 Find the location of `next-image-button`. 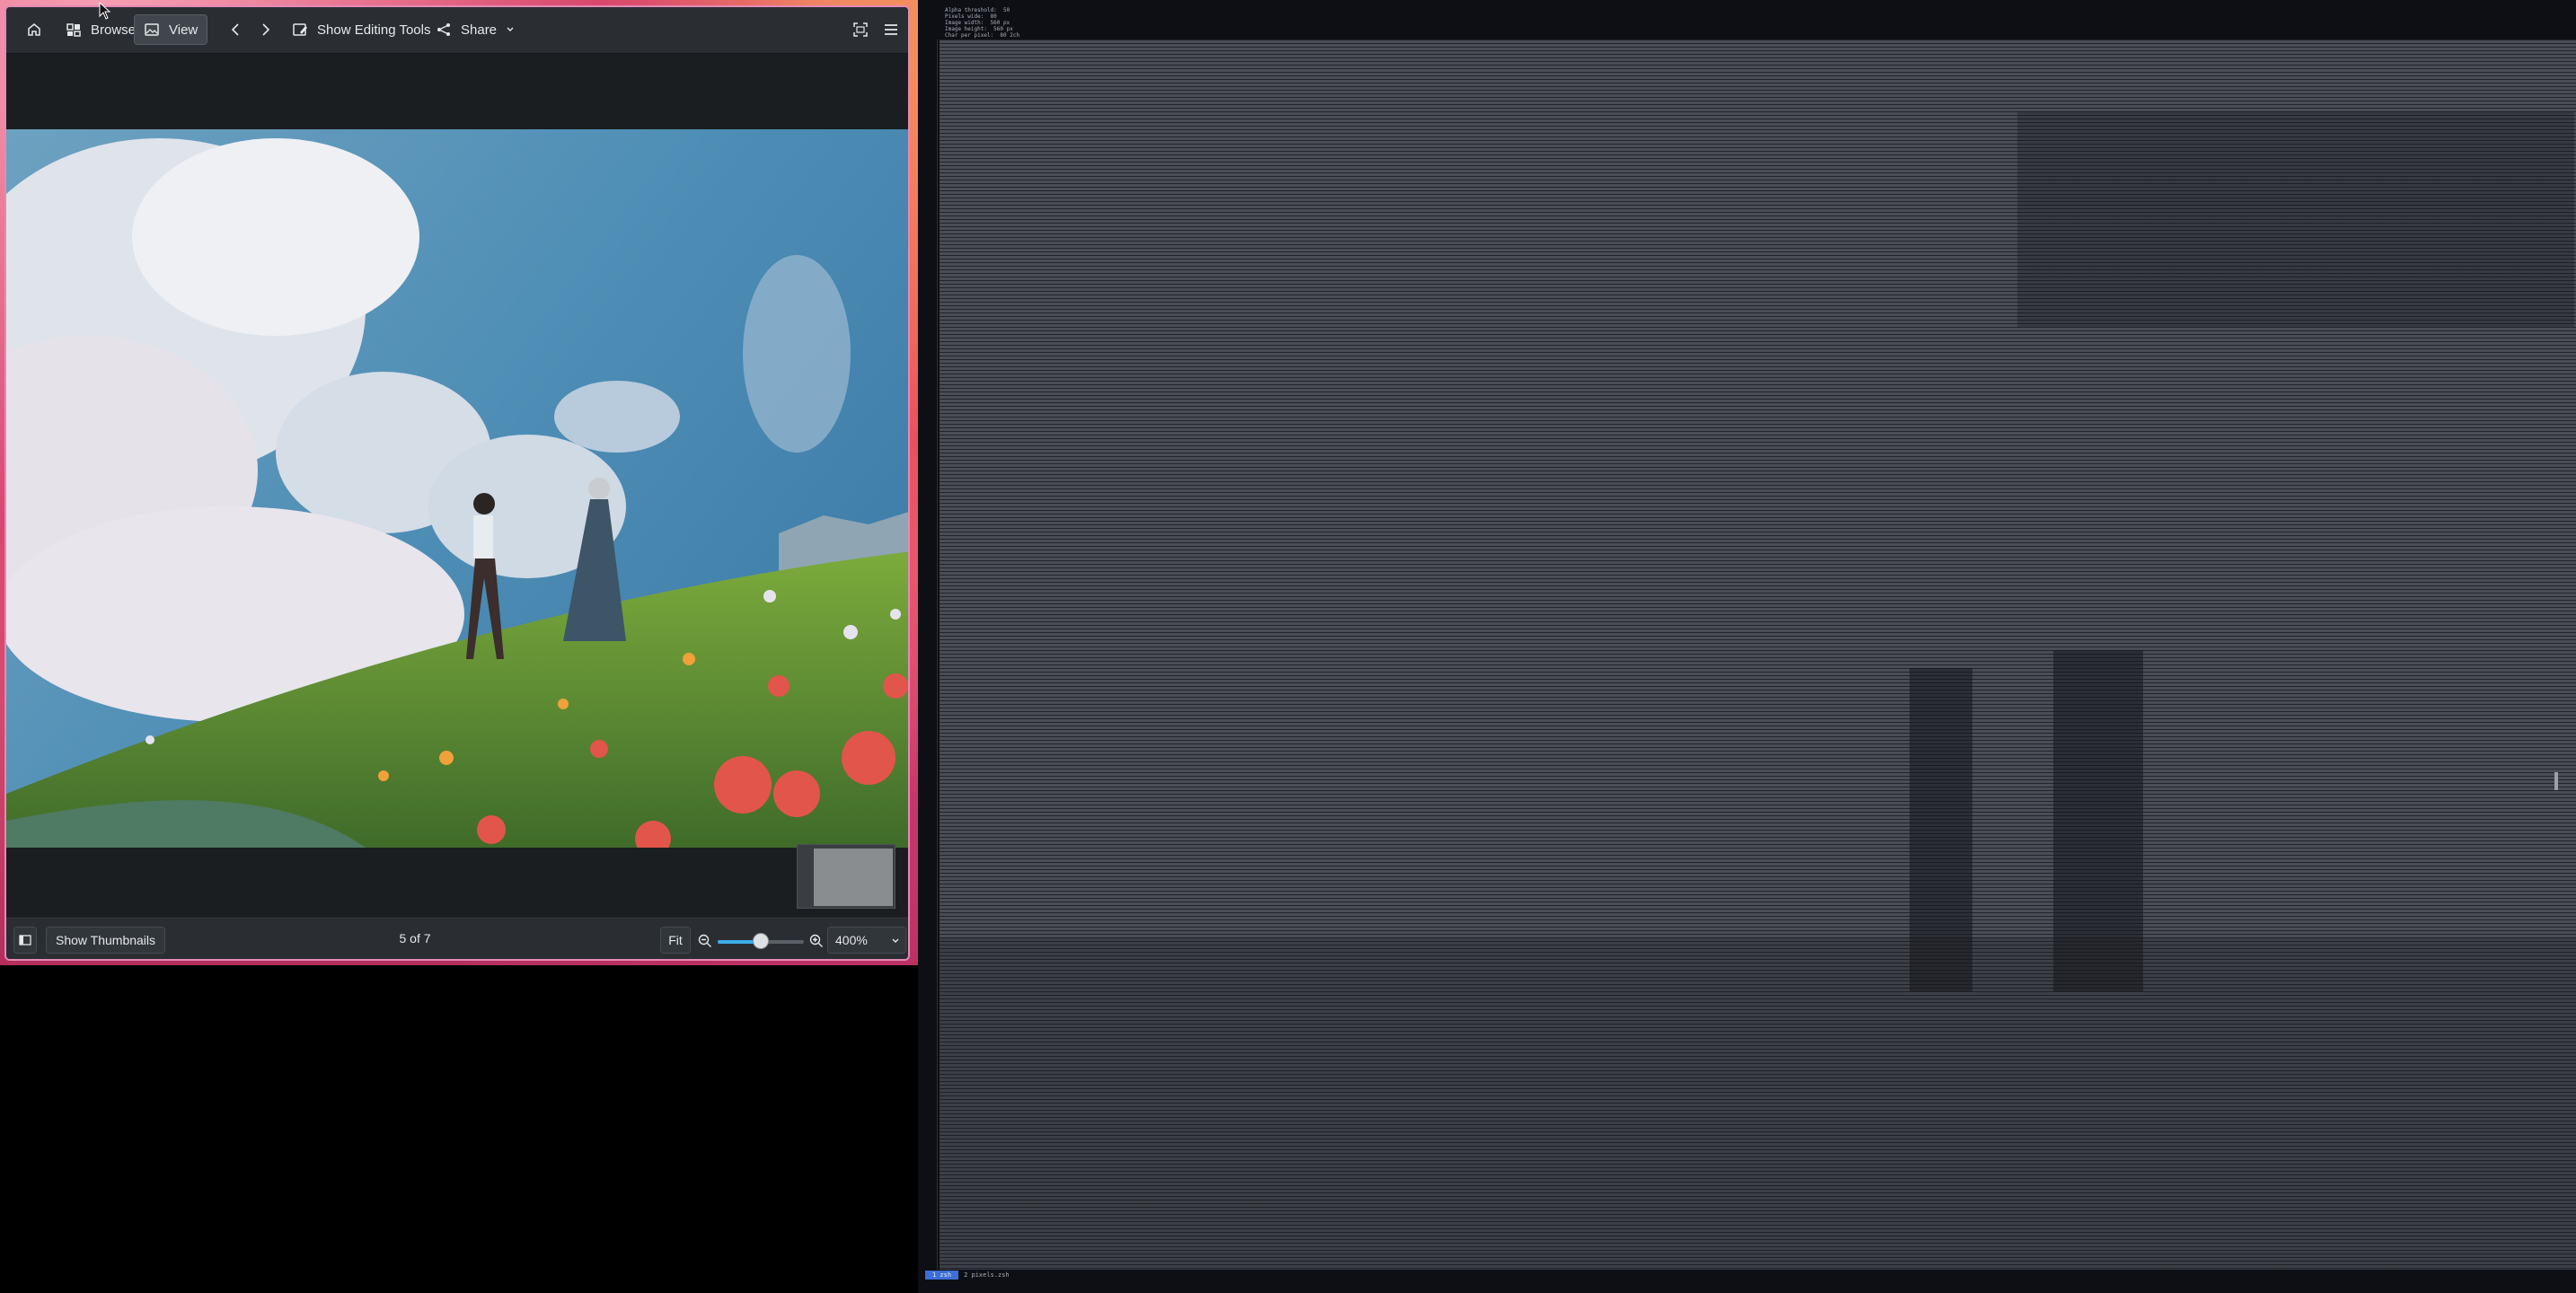

next-image-button is located at coordinates (266, 29).